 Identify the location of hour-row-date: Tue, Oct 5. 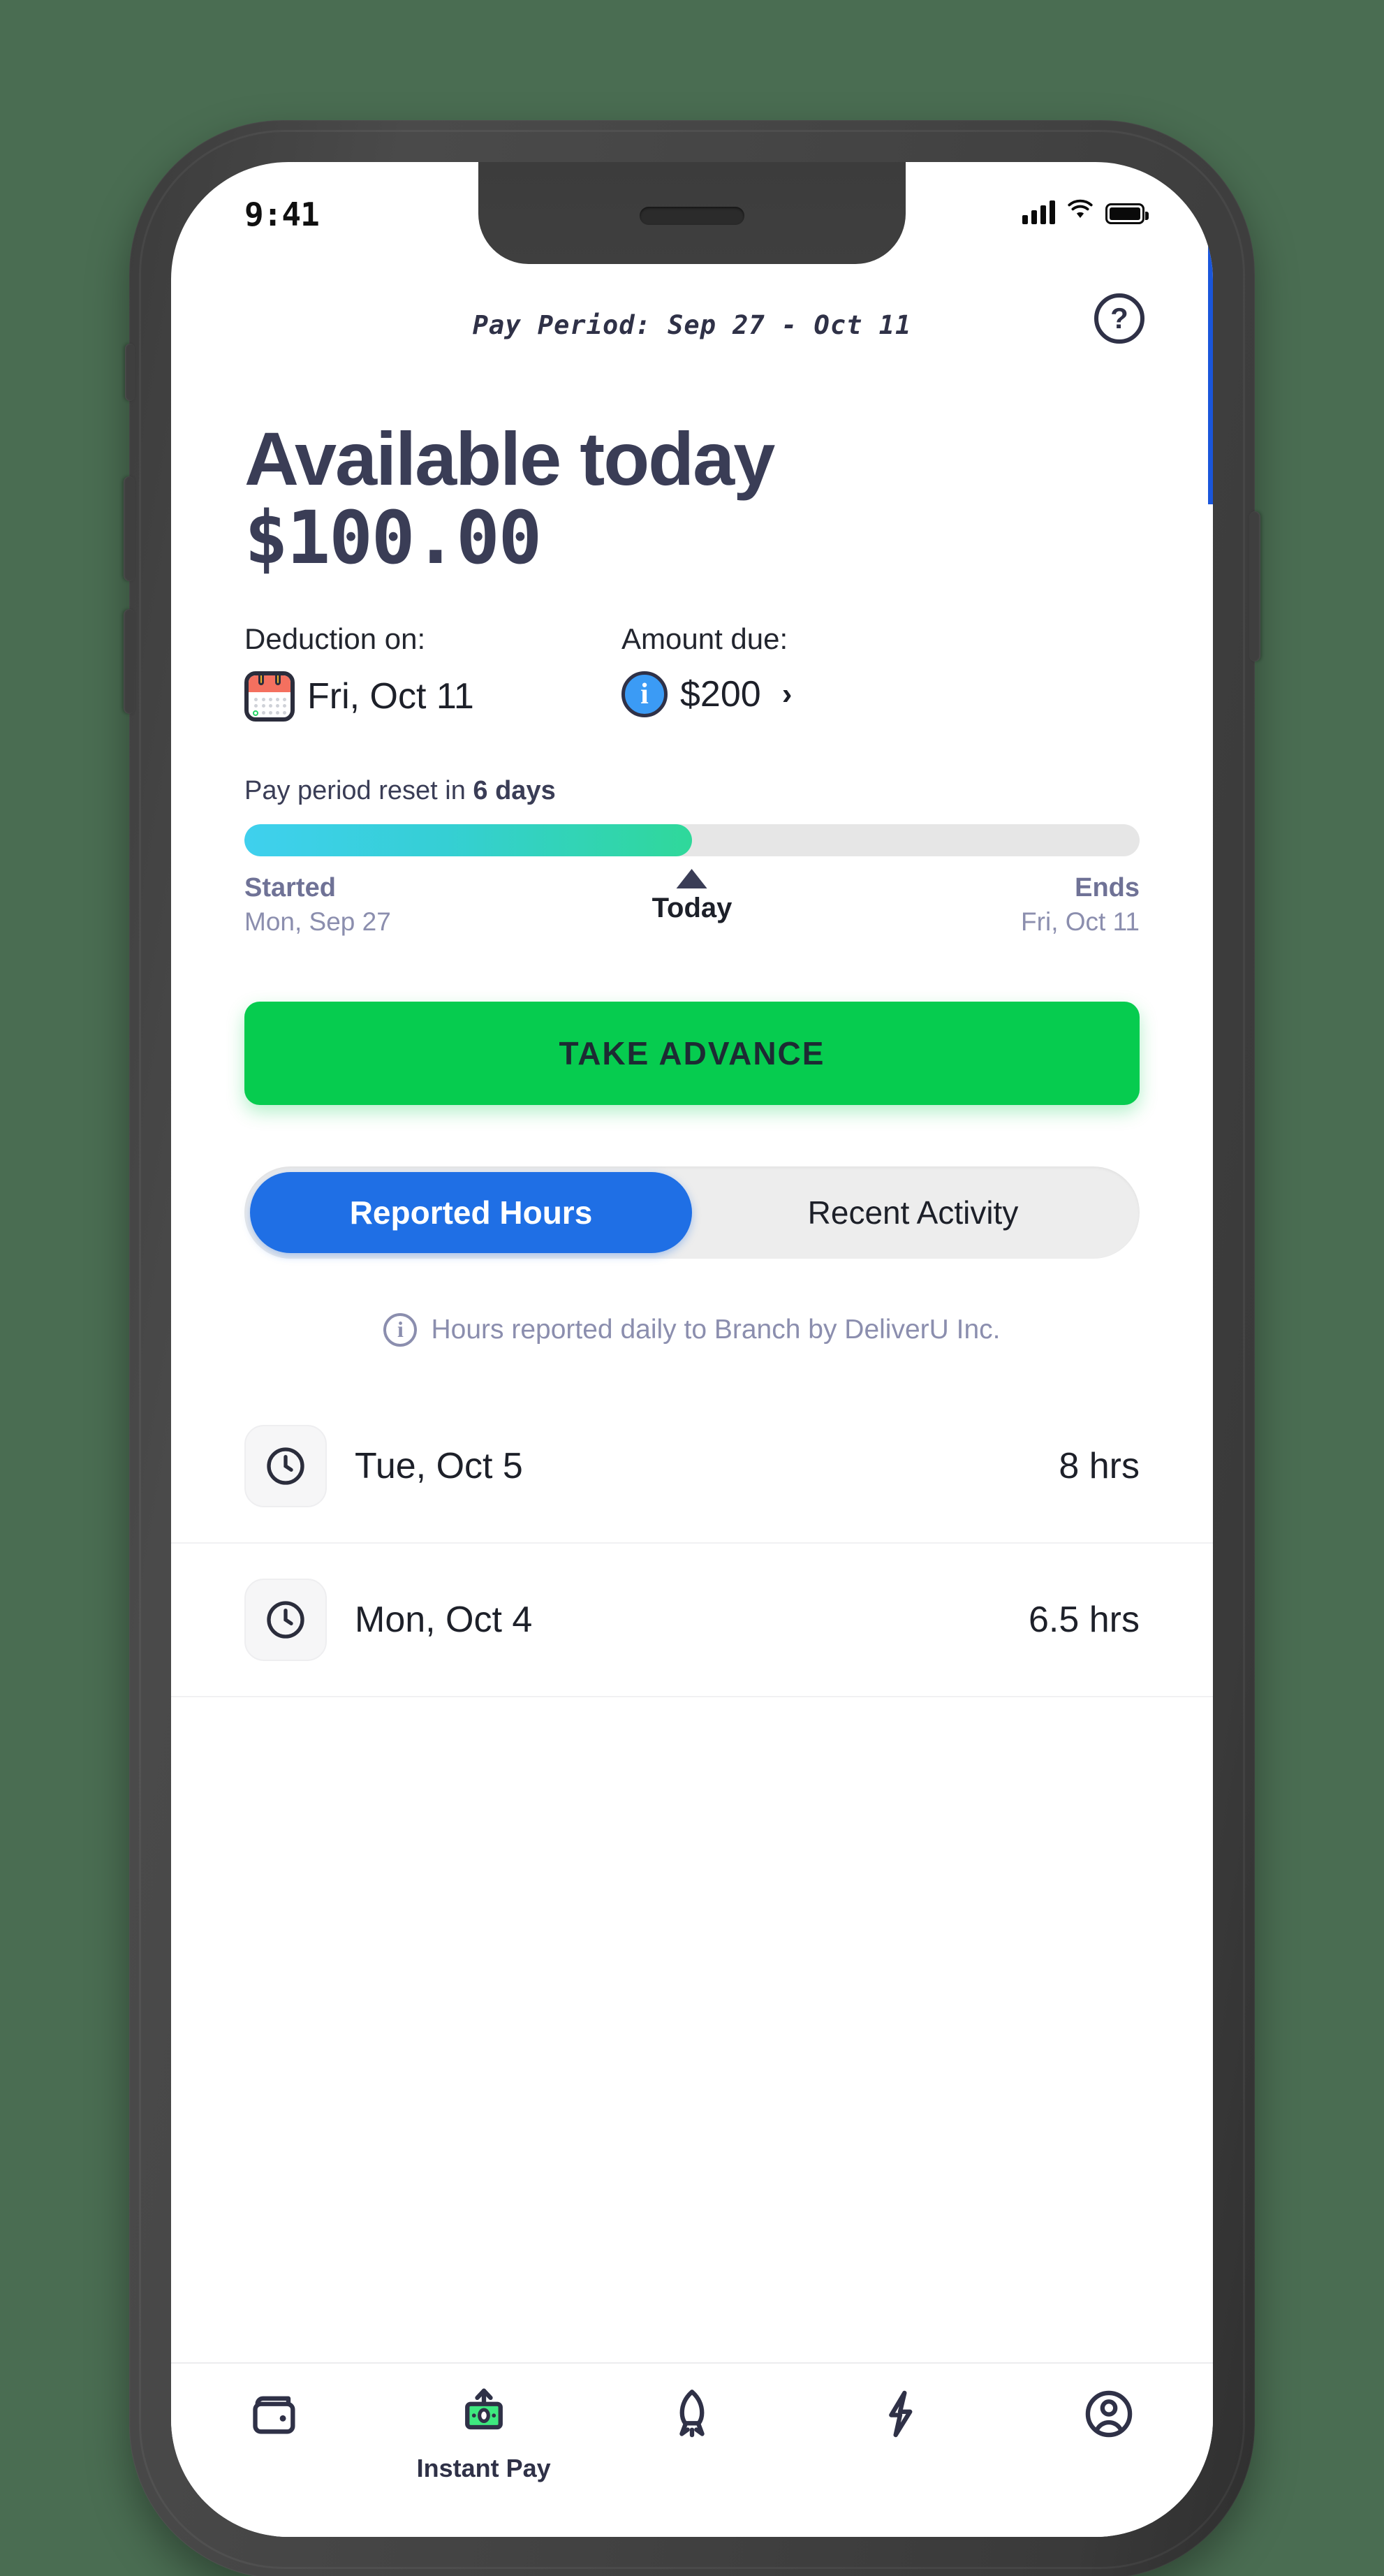
(439, 1465).